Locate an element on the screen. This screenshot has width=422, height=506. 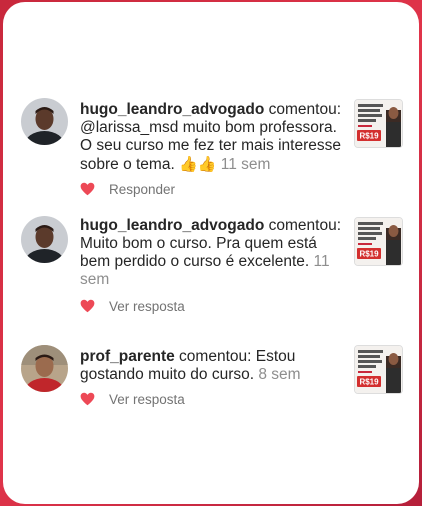
comment-timestamp: 11 sem is located at coordinates (245, 164).